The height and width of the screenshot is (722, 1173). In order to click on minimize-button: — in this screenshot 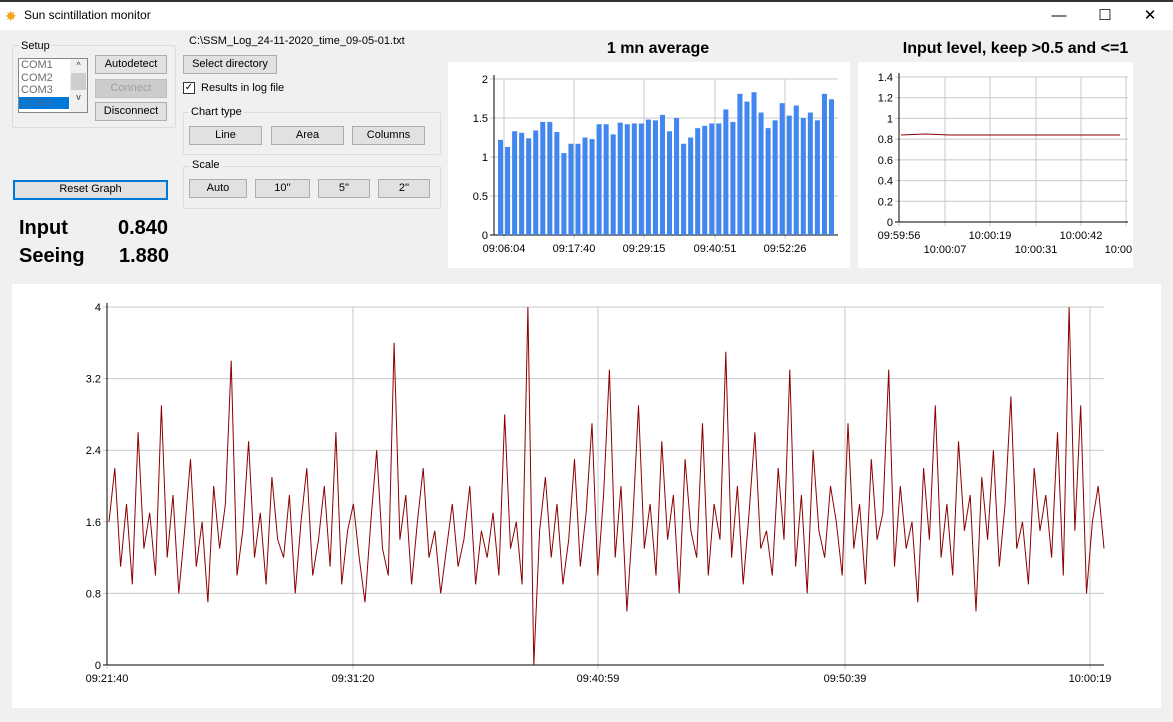, I will do `click(1059, 17)`.